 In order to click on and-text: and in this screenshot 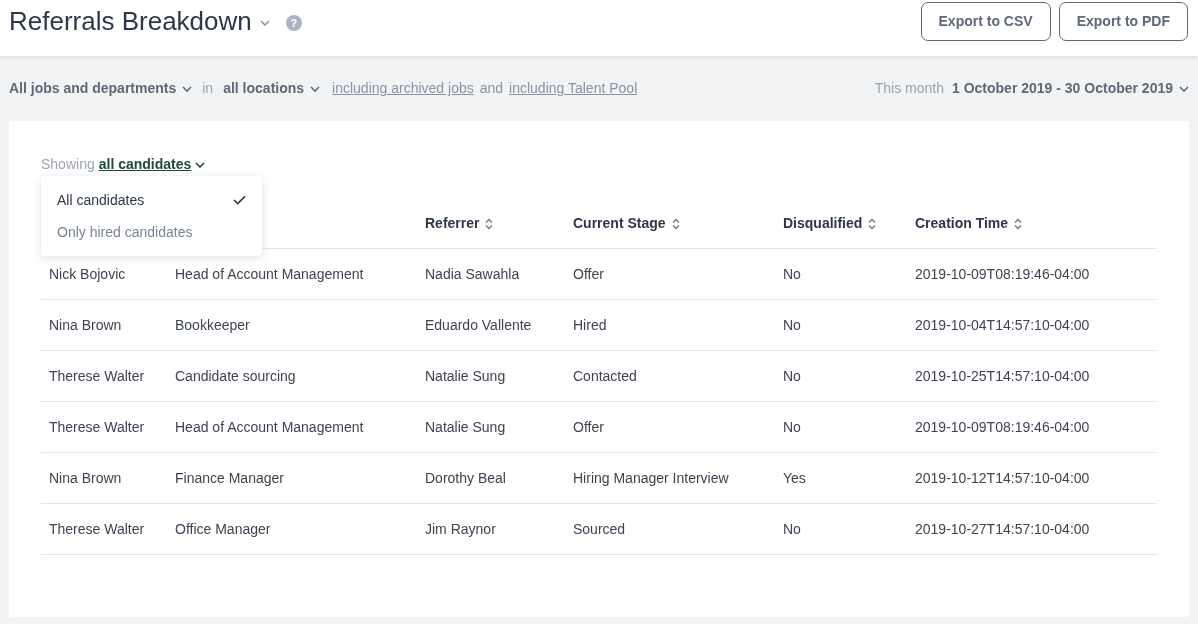, I will do `click(491, 88)`.